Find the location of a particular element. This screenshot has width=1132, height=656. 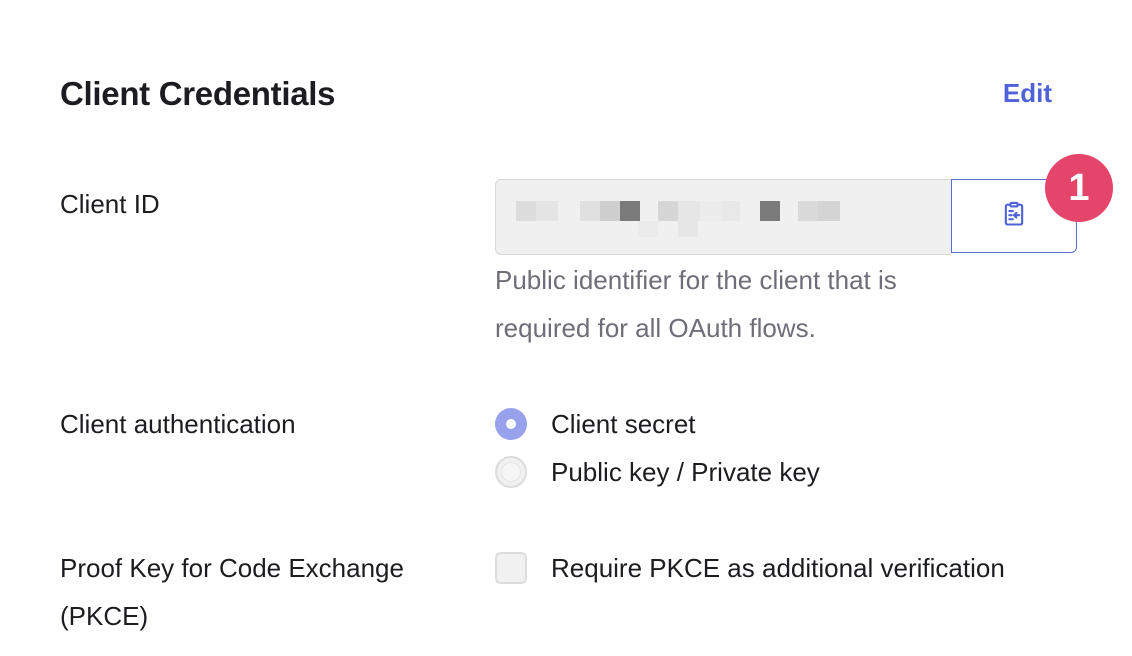

pkce-checkbox-label: Require PKCE as additional verification is located at coordinates (778, 567).